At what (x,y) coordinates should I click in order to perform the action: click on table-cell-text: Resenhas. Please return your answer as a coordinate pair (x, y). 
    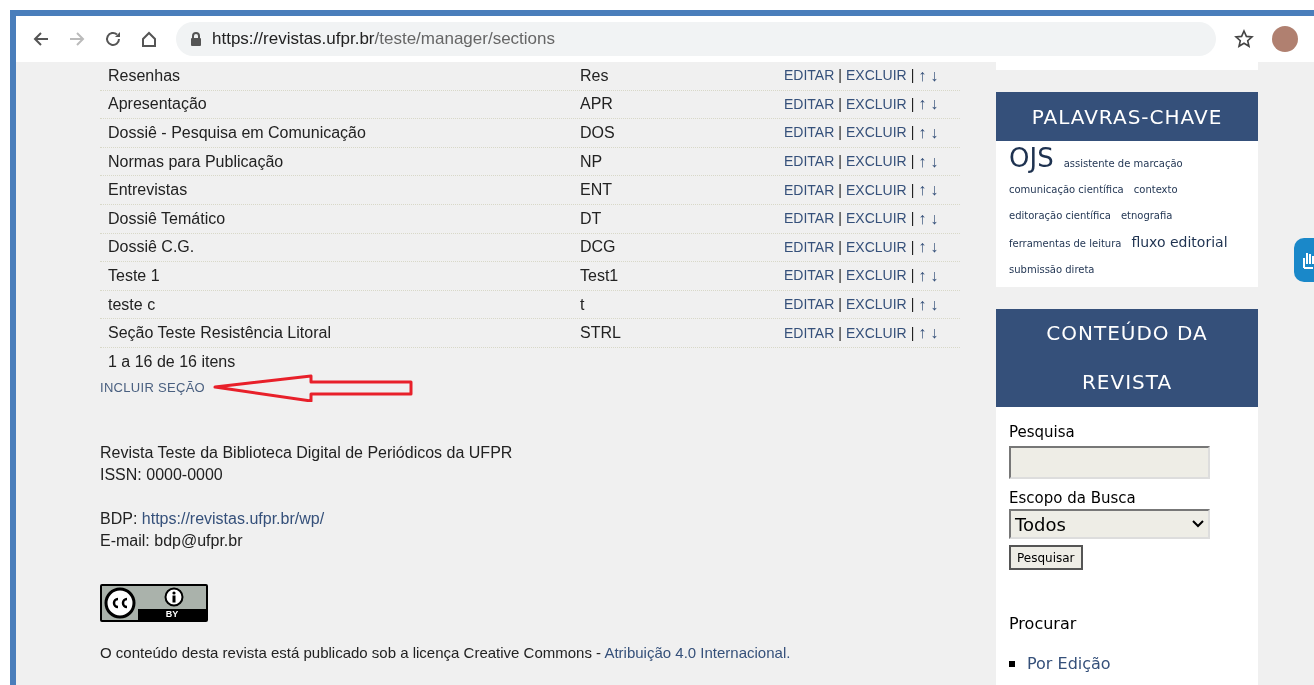
    Looking at the image, I should click on (144, 75).